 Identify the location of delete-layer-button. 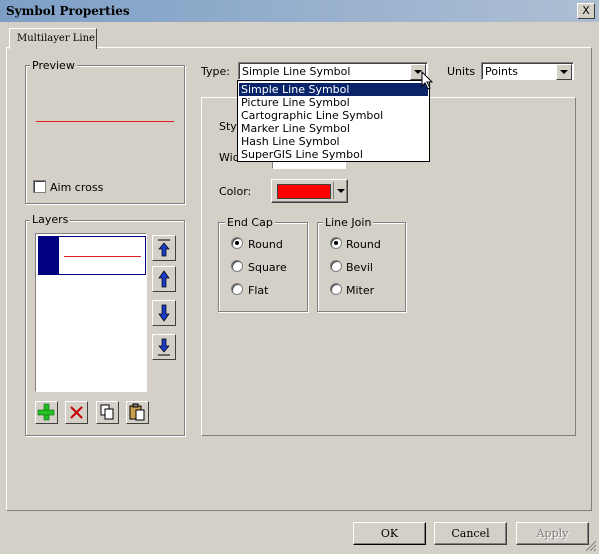
(76, 412).